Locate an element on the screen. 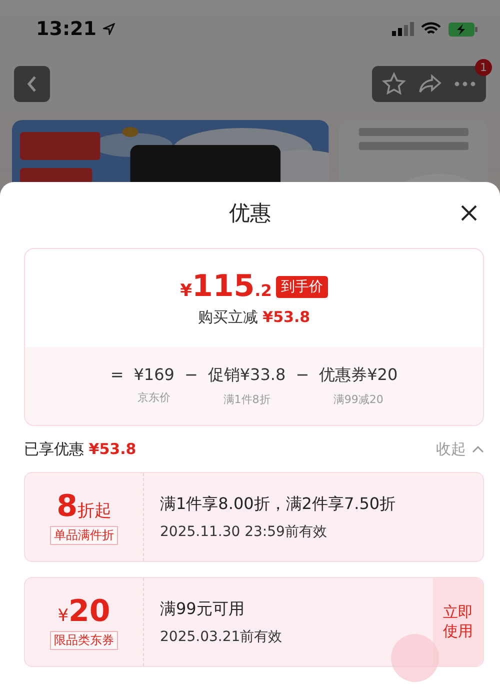 This screenshot has width=500, height=692. discount-amount: 8折起 is located at coordinates (84, 506).